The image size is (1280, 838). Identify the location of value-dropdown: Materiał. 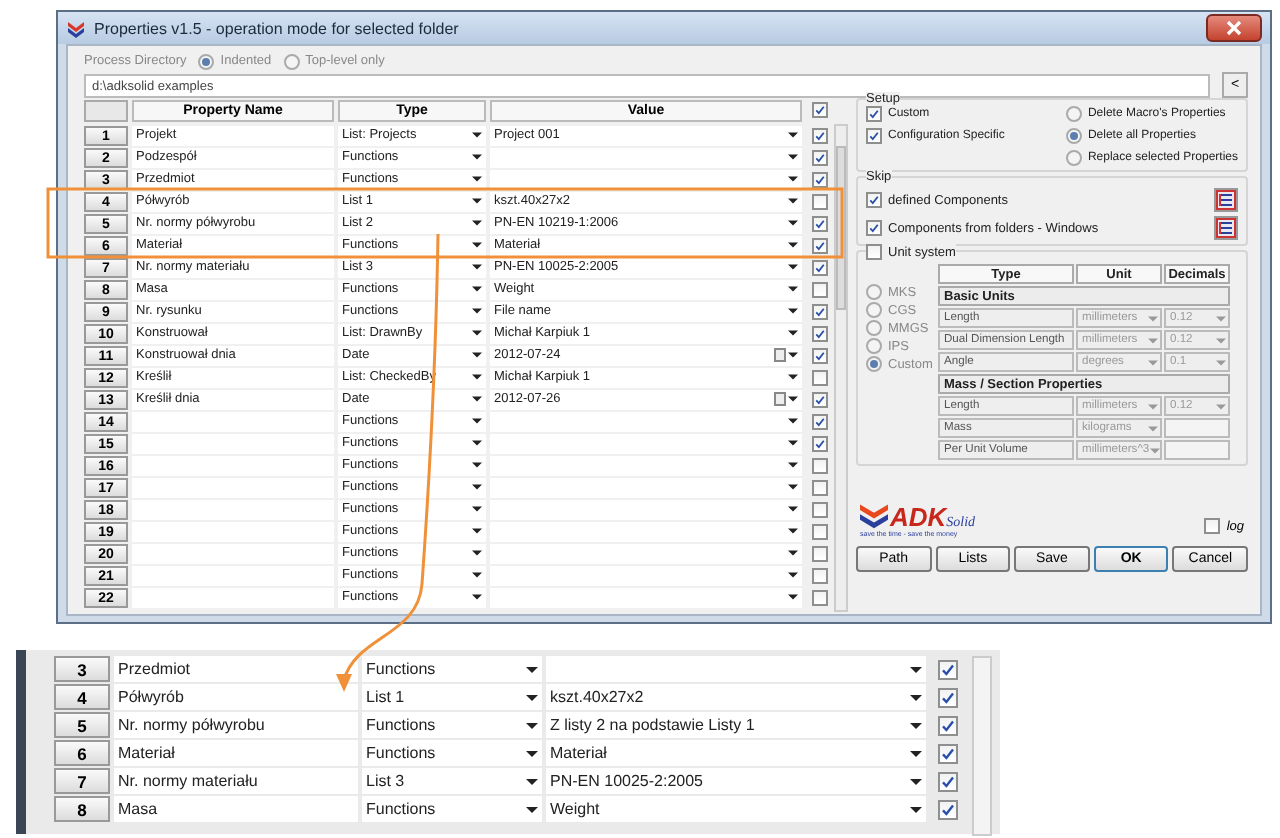
(736, 753).